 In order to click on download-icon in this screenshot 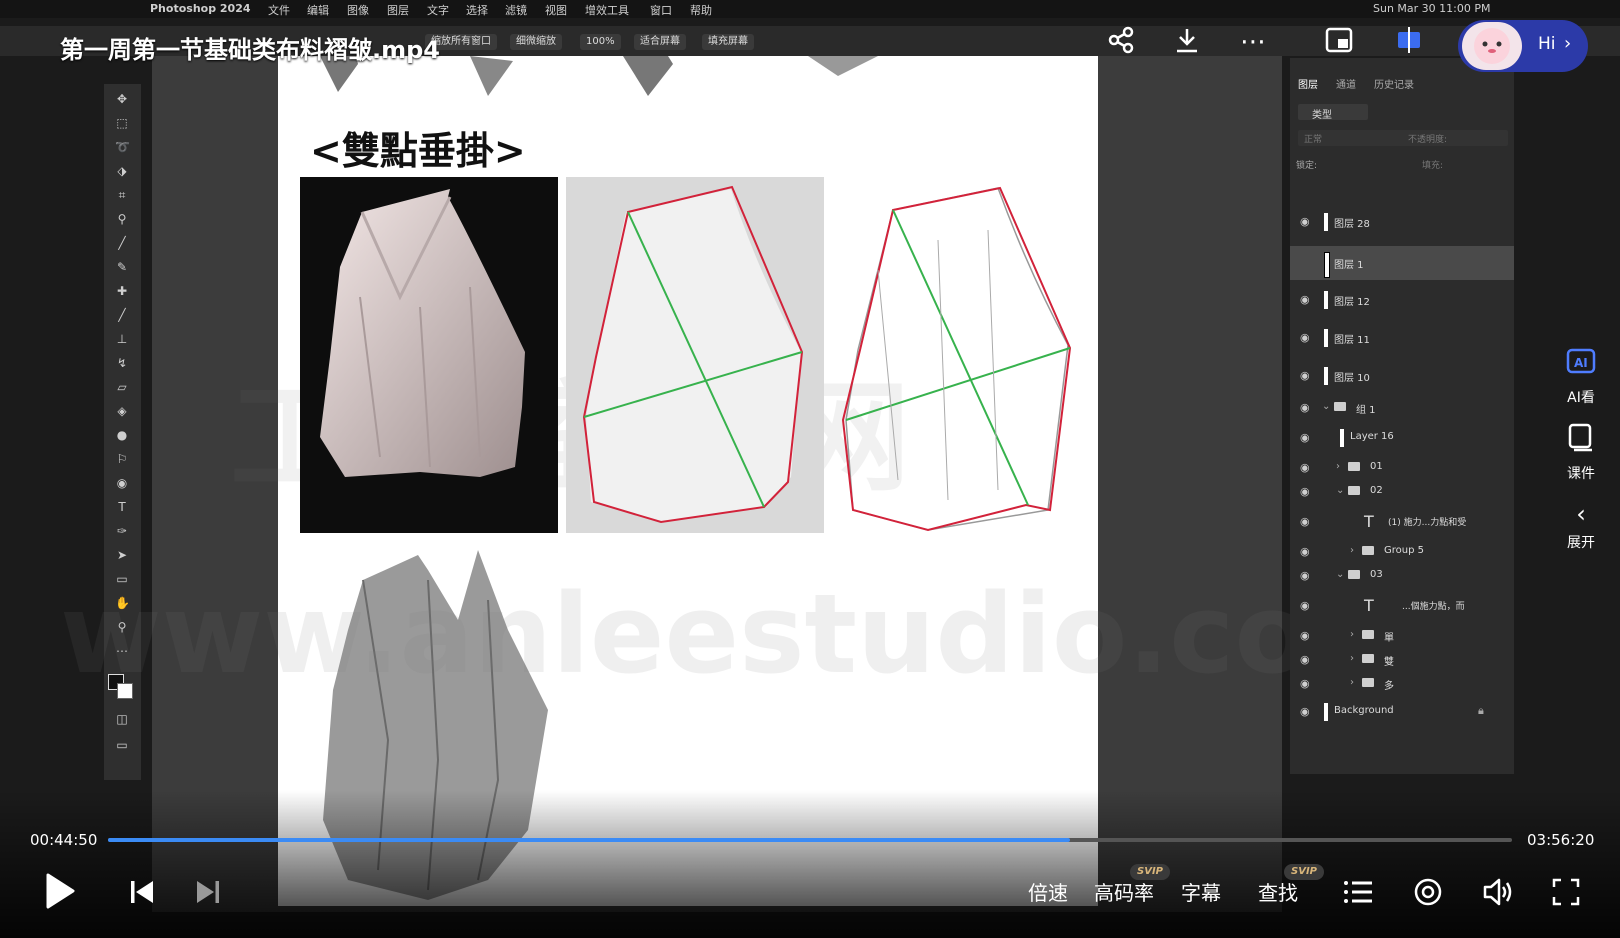, I will do `click(1187, 42)`.